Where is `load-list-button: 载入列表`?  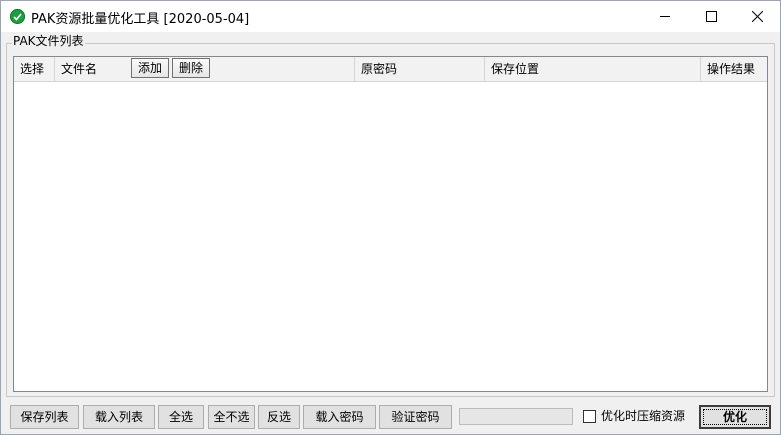 load-list-button: 载入列表 is located at coordinates (119, 417).